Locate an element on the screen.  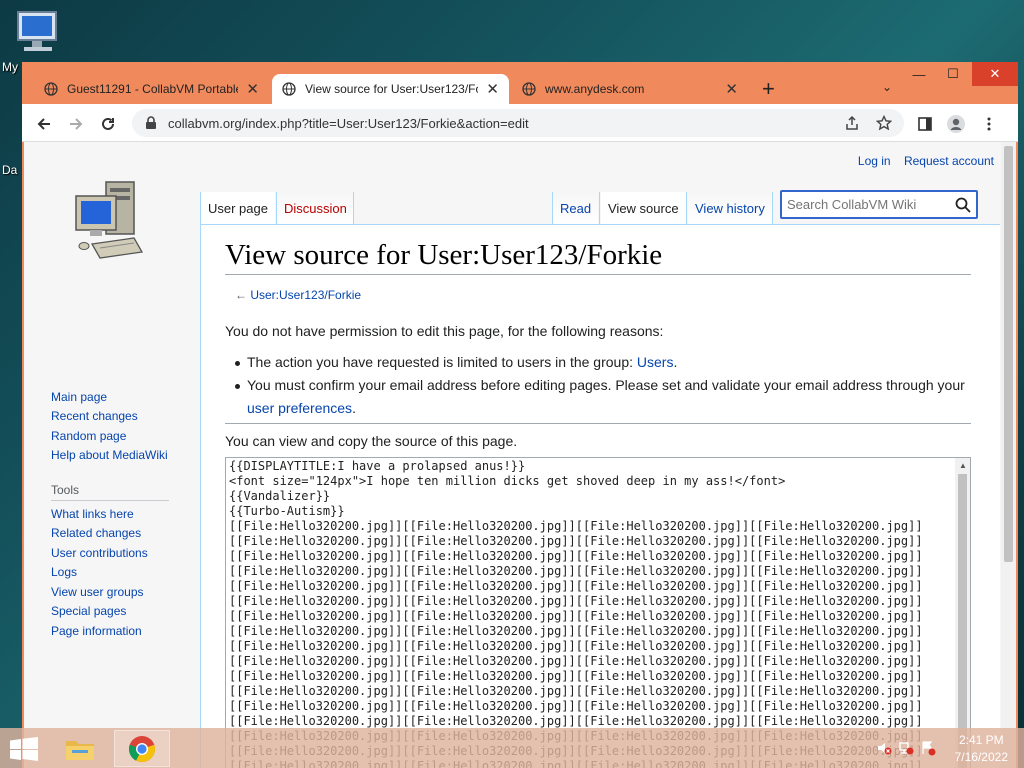
forward-button is located at coordinates (76, 124).